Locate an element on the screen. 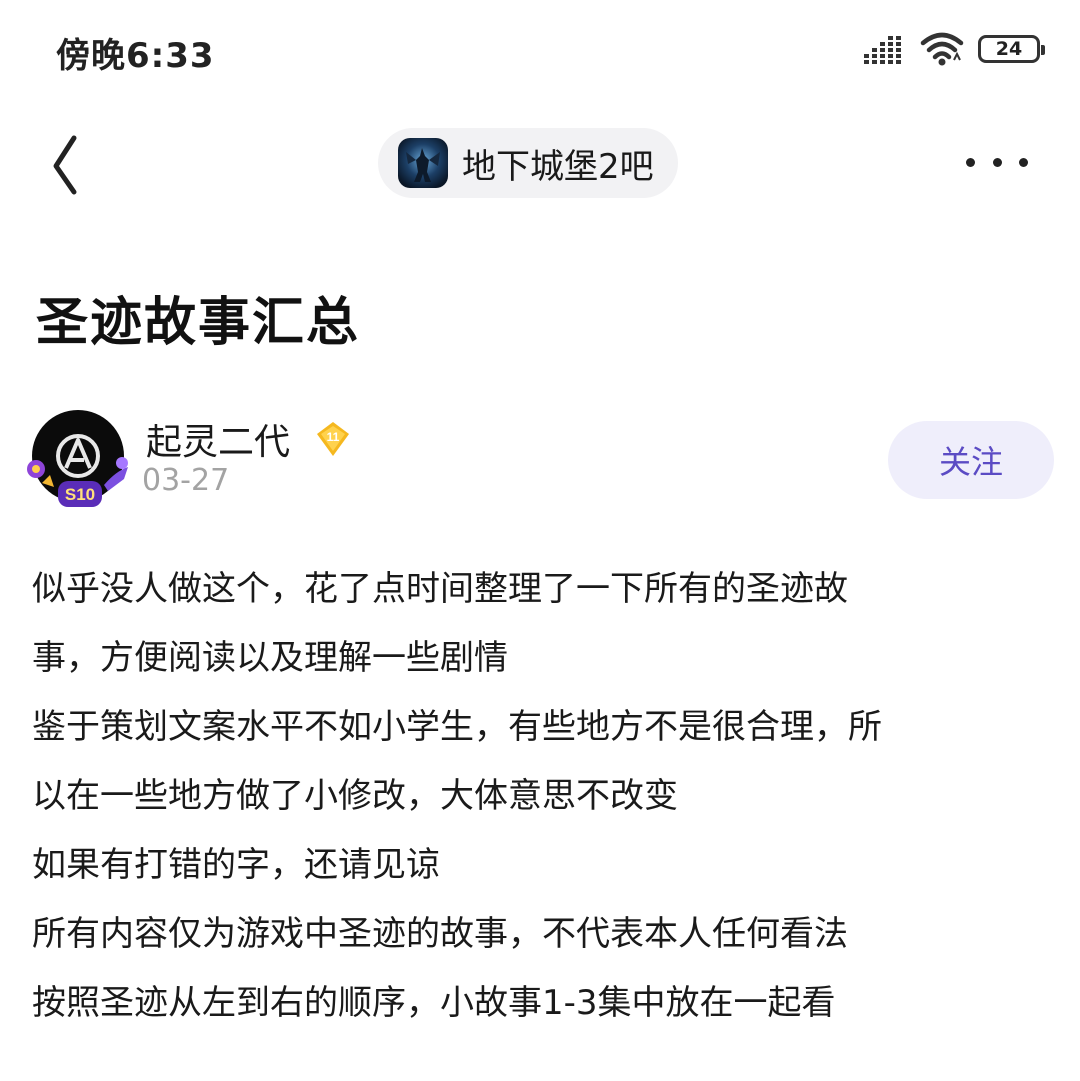  more-options-button is located at coordinates (997, 162).